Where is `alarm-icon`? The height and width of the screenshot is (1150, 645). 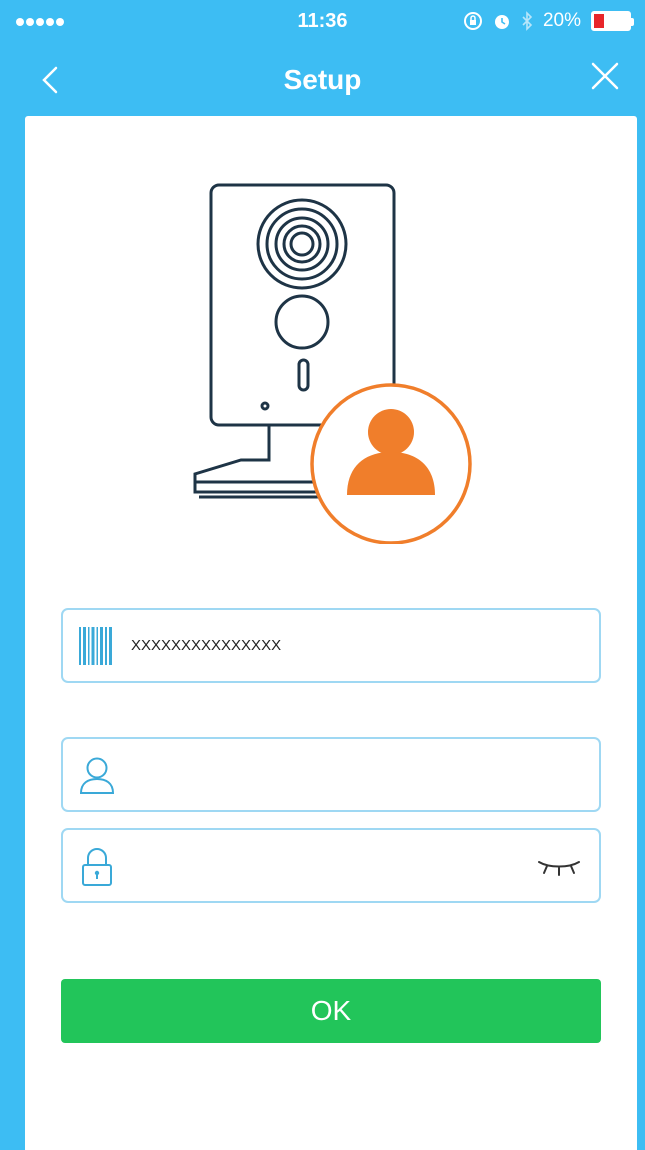 alarm-icon is located at coordinates (501, 22).